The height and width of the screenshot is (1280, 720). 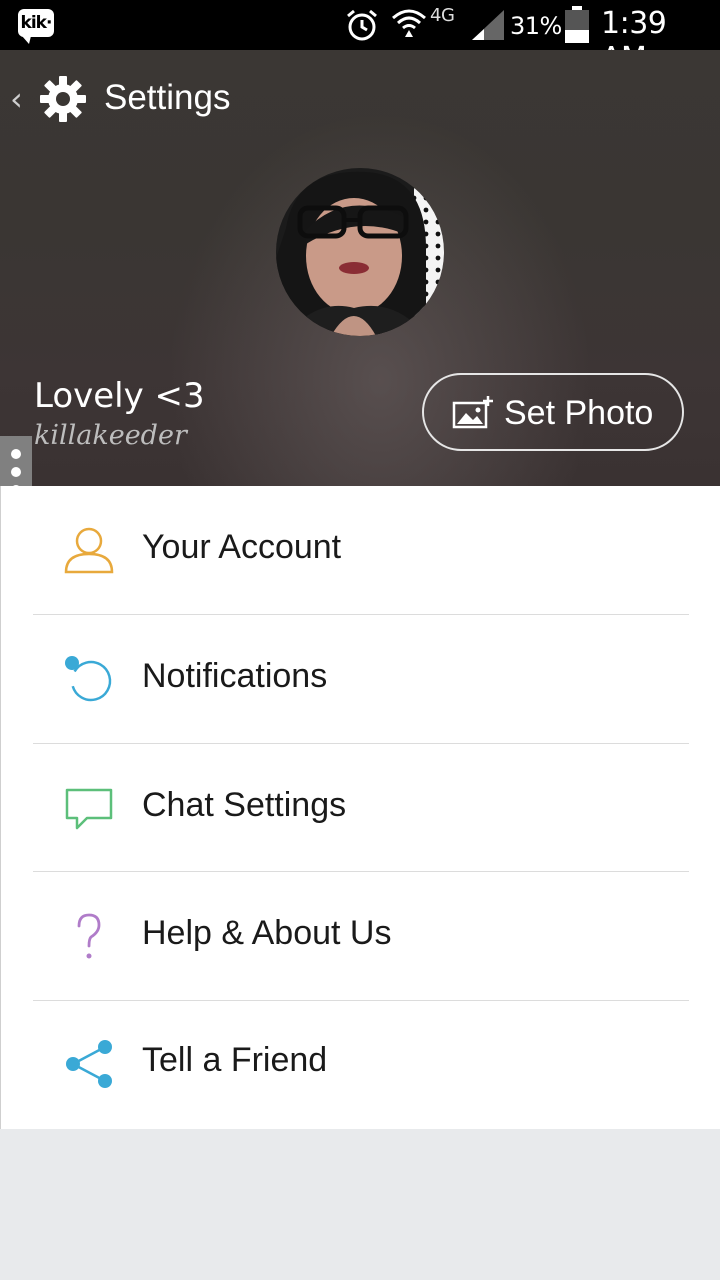 I want to click on menu-item-label: Help & About Us, so click(x=267, y=933).